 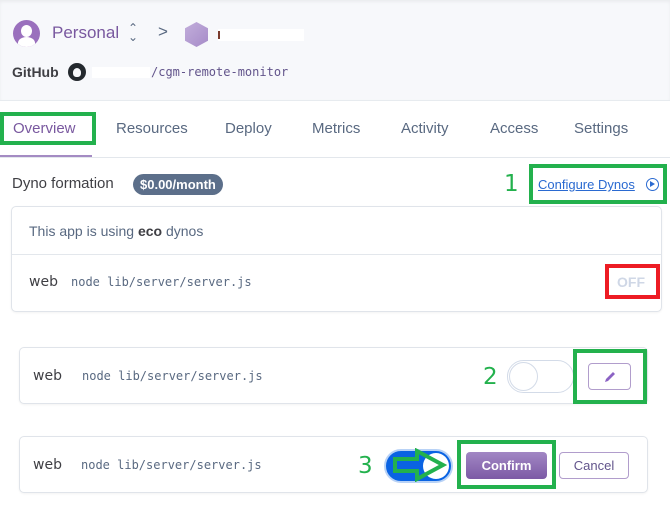 I want to click on github-label: GitHub, so click(x=35, y=72).